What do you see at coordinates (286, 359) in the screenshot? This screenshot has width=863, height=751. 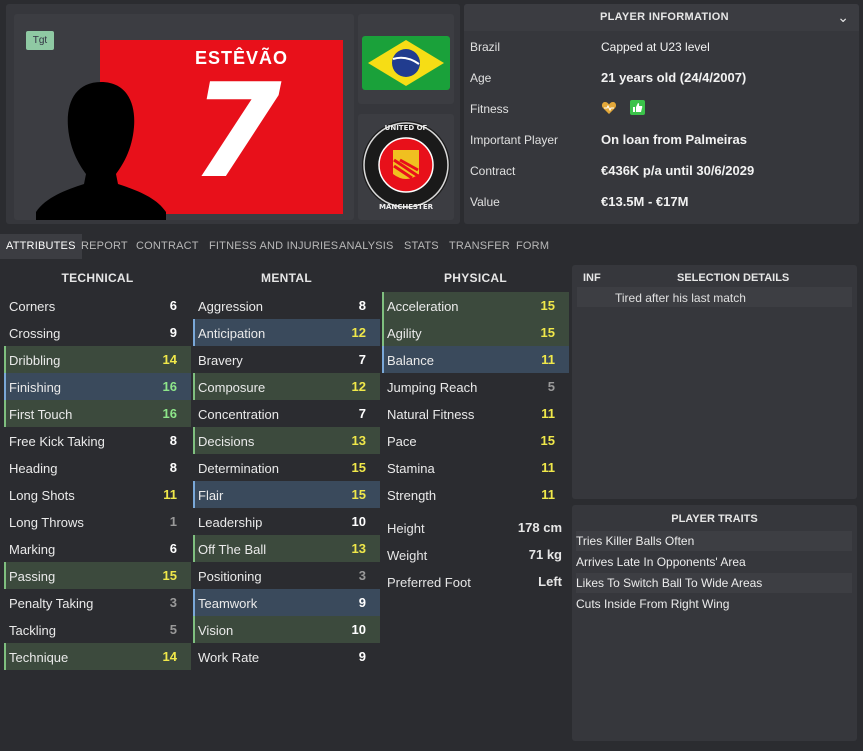 I see `attribute-row-bravery: Bravery 7` at bounding box center [286, 359].